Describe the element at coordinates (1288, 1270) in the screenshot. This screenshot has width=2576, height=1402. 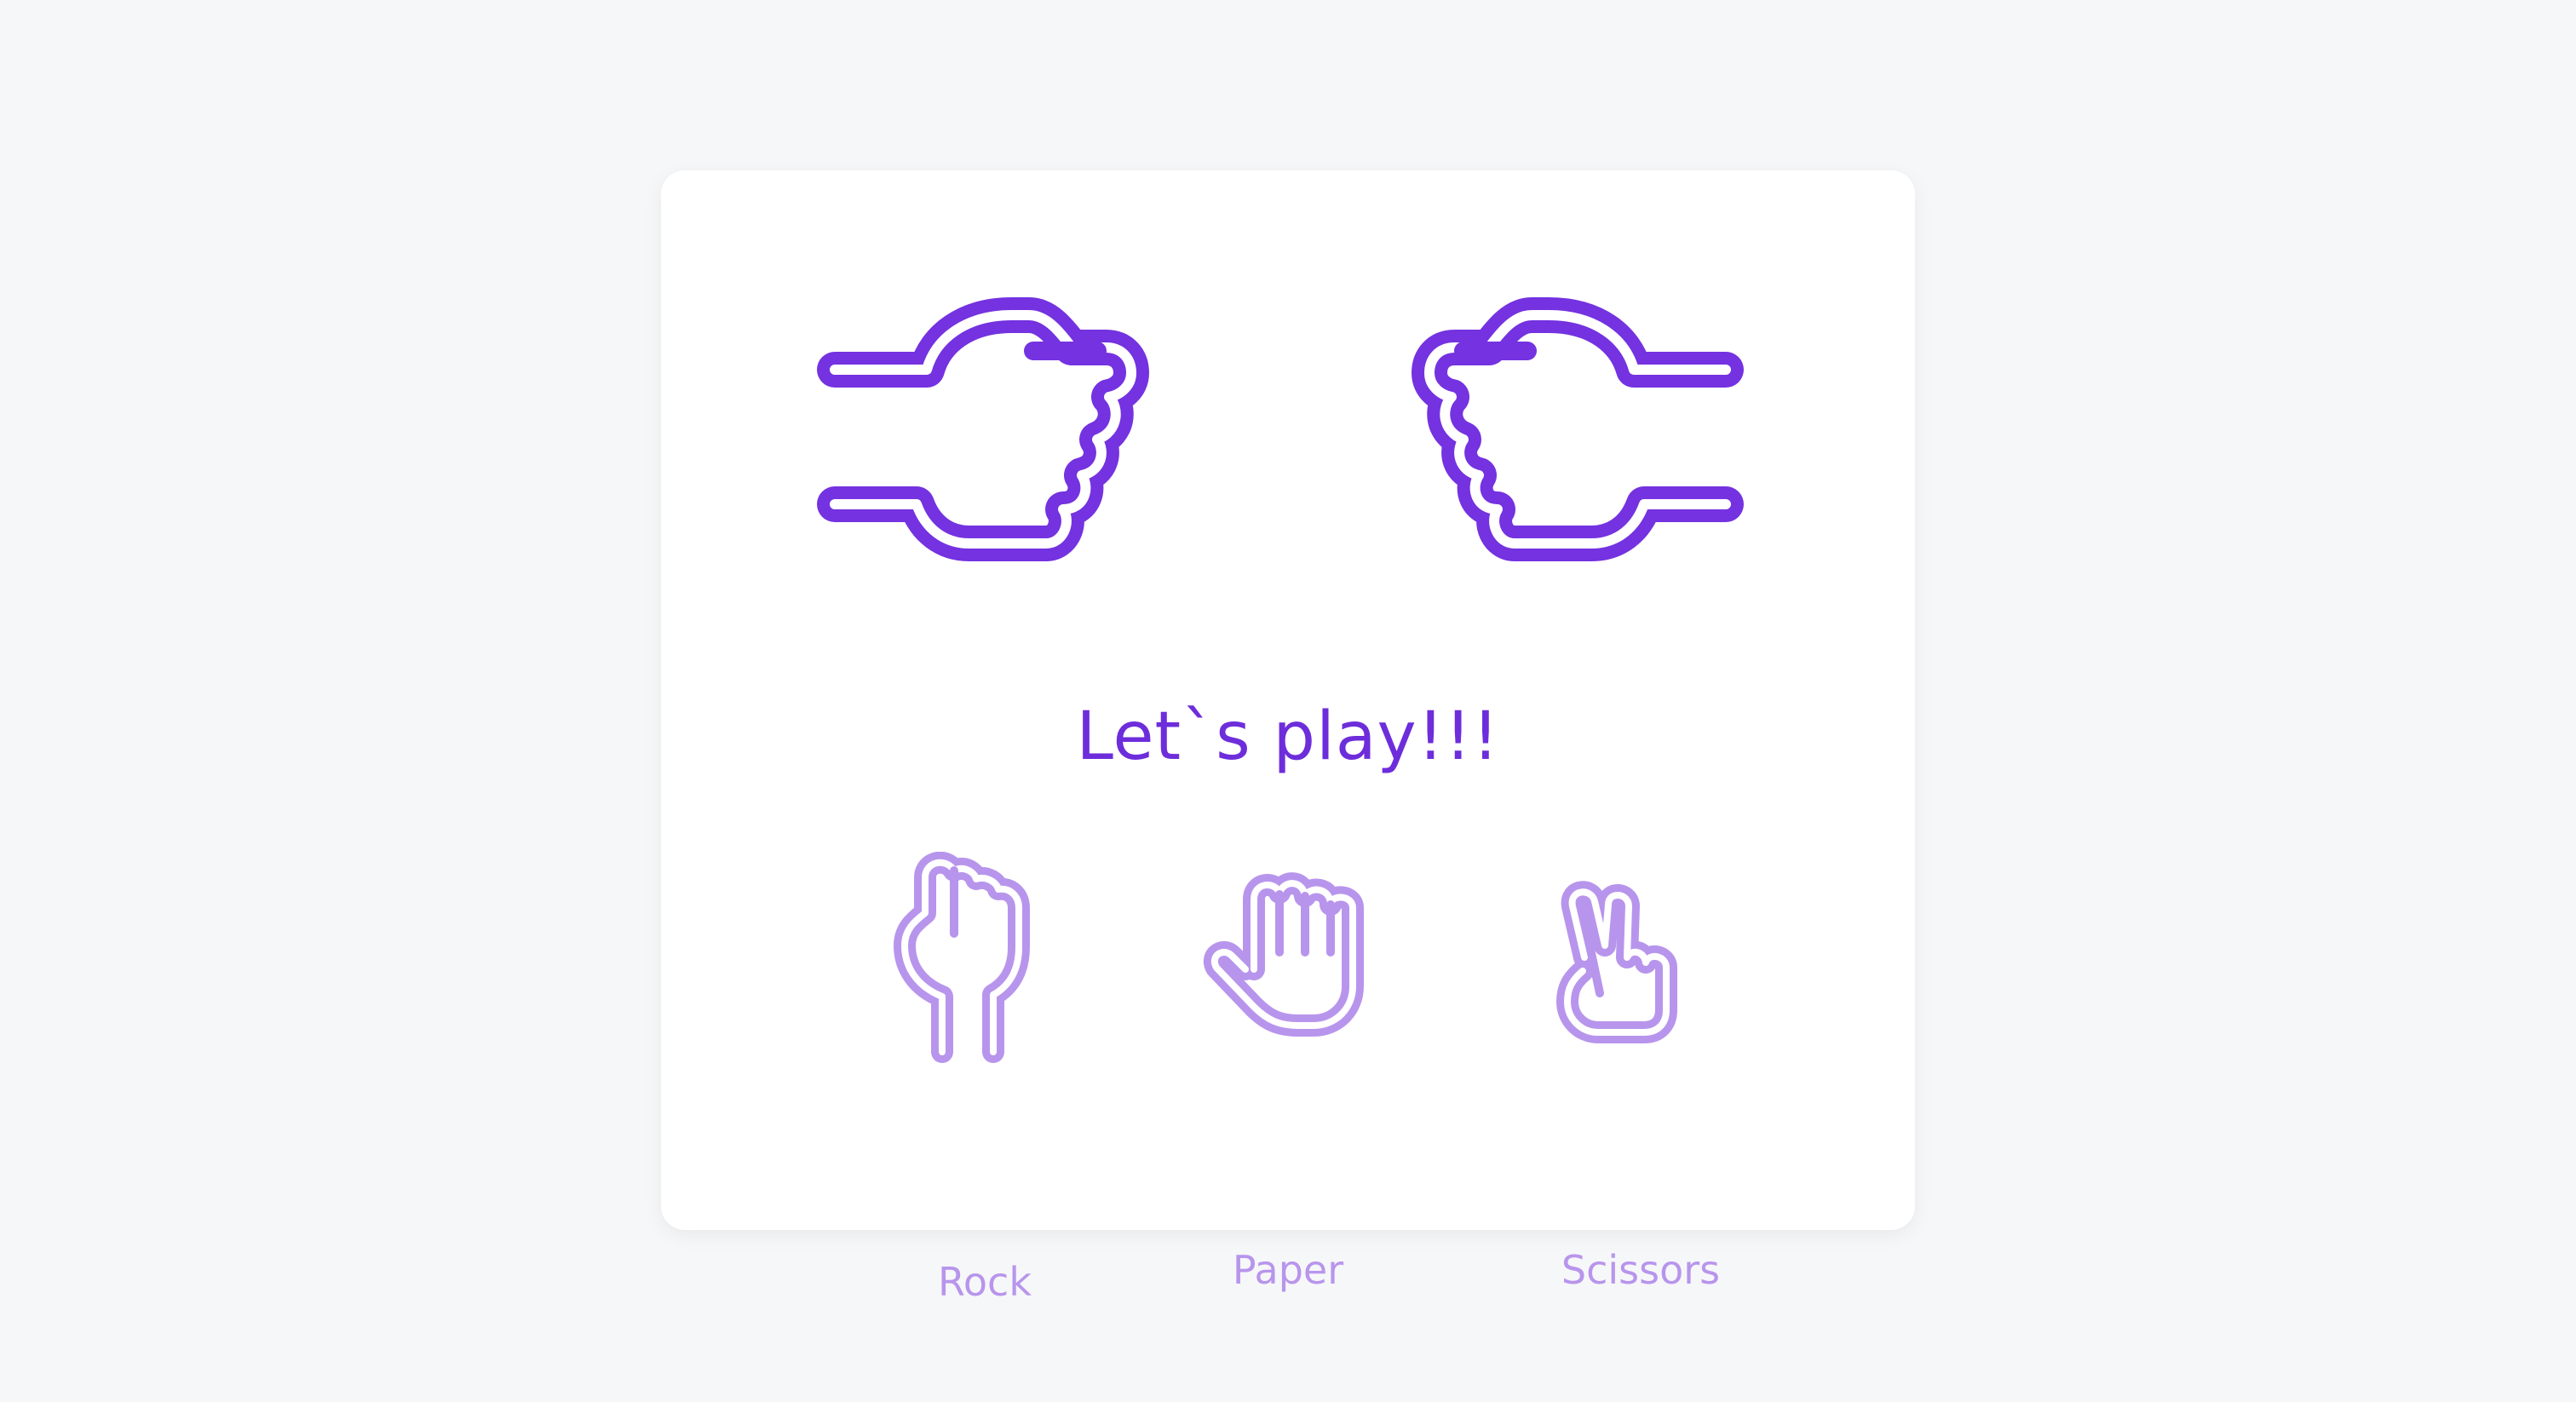
I see `paper-label: Paper` at that location.